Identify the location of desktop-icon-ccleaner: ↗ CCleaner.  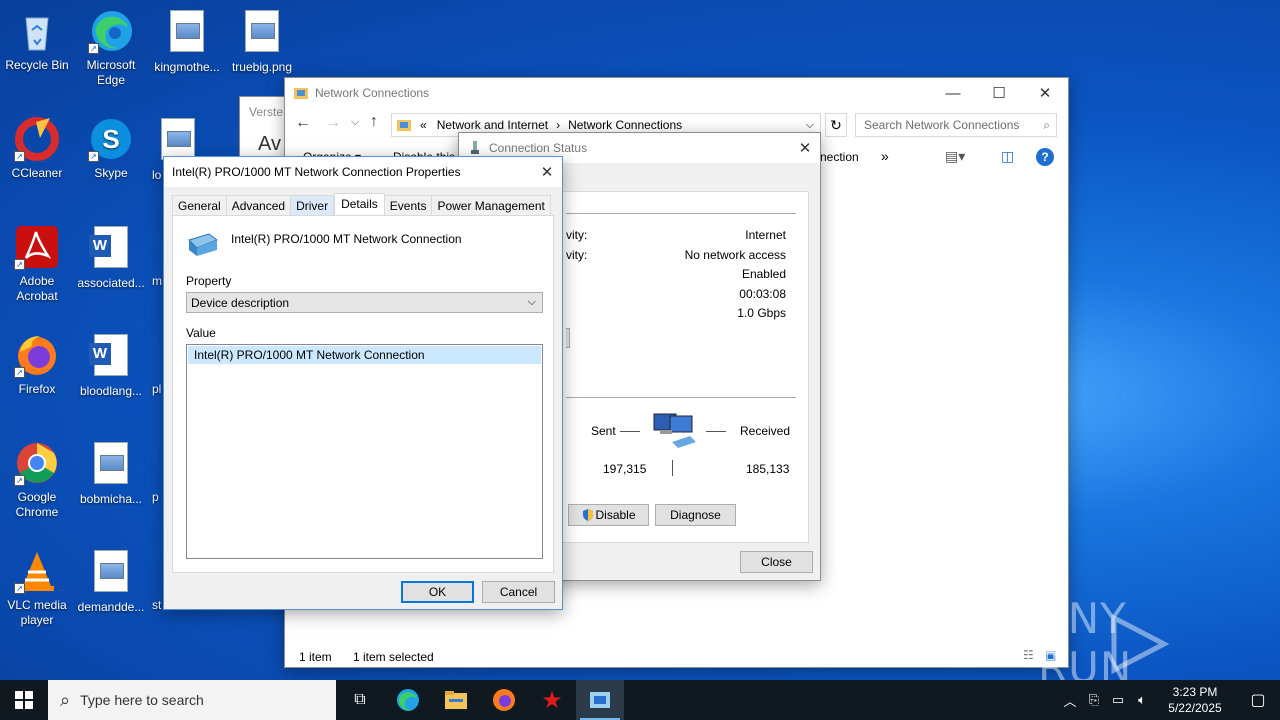
(37, 148).